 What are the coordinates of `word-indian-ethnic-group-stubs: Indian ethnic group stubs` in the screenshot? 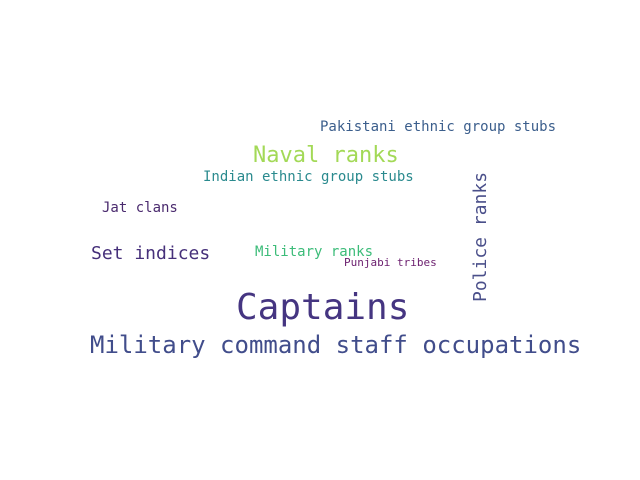 It's located at (308, 177).